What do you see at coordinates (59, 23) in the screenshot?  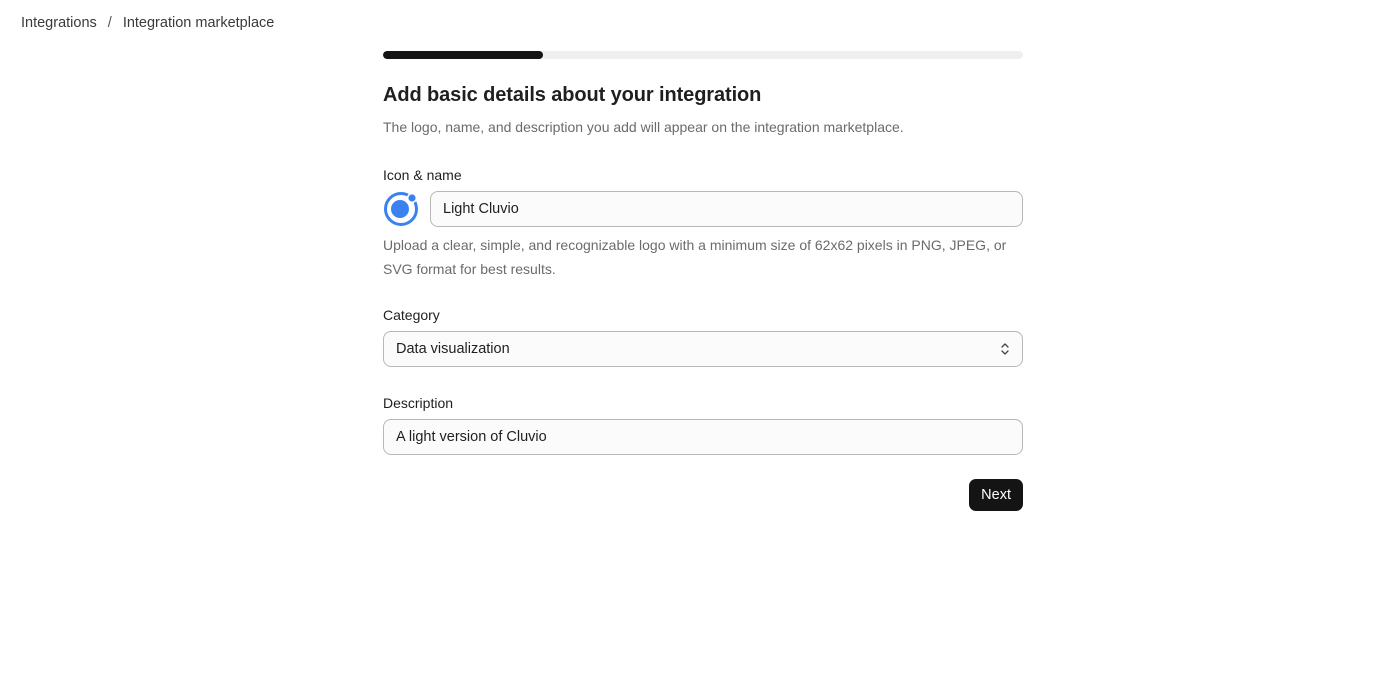 I see `breadcrumb-integrations-link: Integrations` at bounding box center [59, 23].